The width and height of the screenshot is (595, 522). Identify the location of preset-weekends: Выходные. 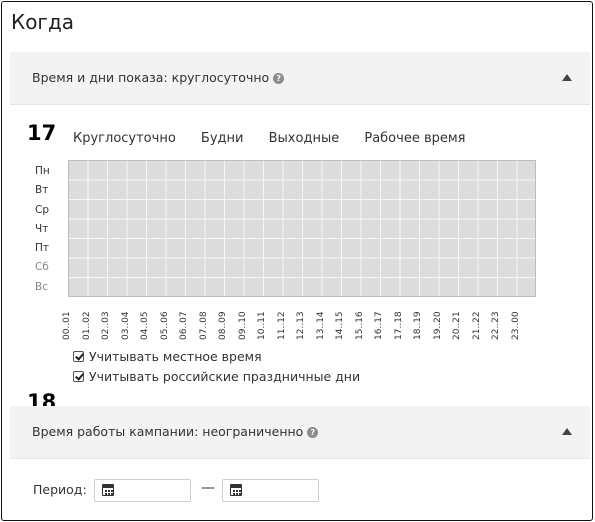
(304, 138).